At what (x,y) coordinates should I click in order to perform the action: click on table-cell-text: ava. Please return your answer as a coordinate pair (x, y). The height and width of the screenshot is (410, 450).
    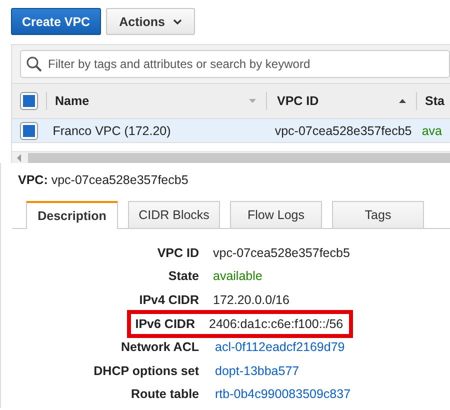
    Looking at the image, I should click on (431, 131).